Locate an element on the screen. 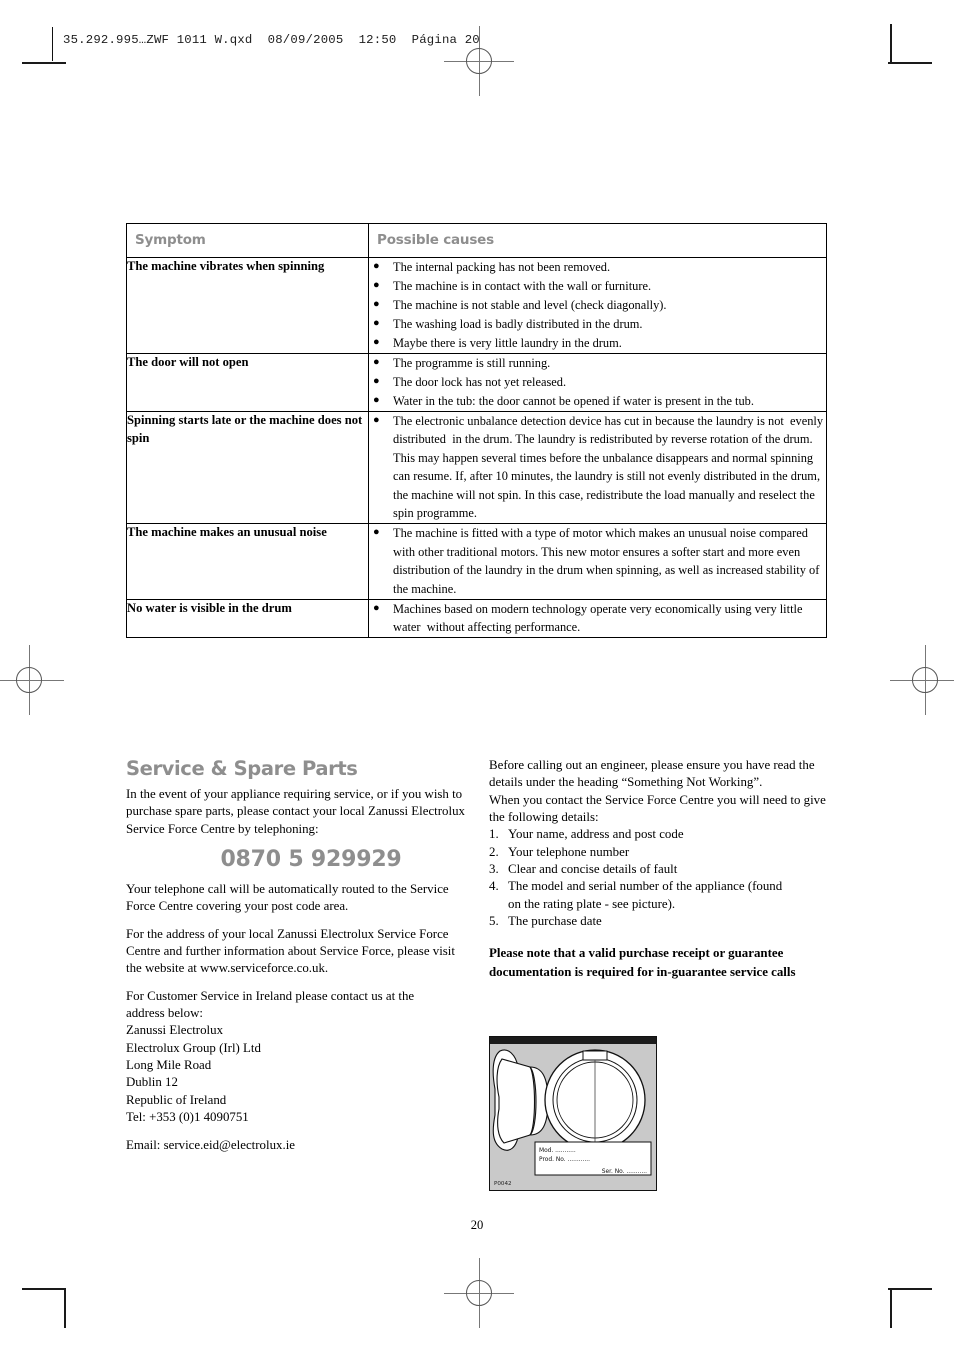  list-item: 3. Clear and concise details of fault is located at coordinates (659, 869).